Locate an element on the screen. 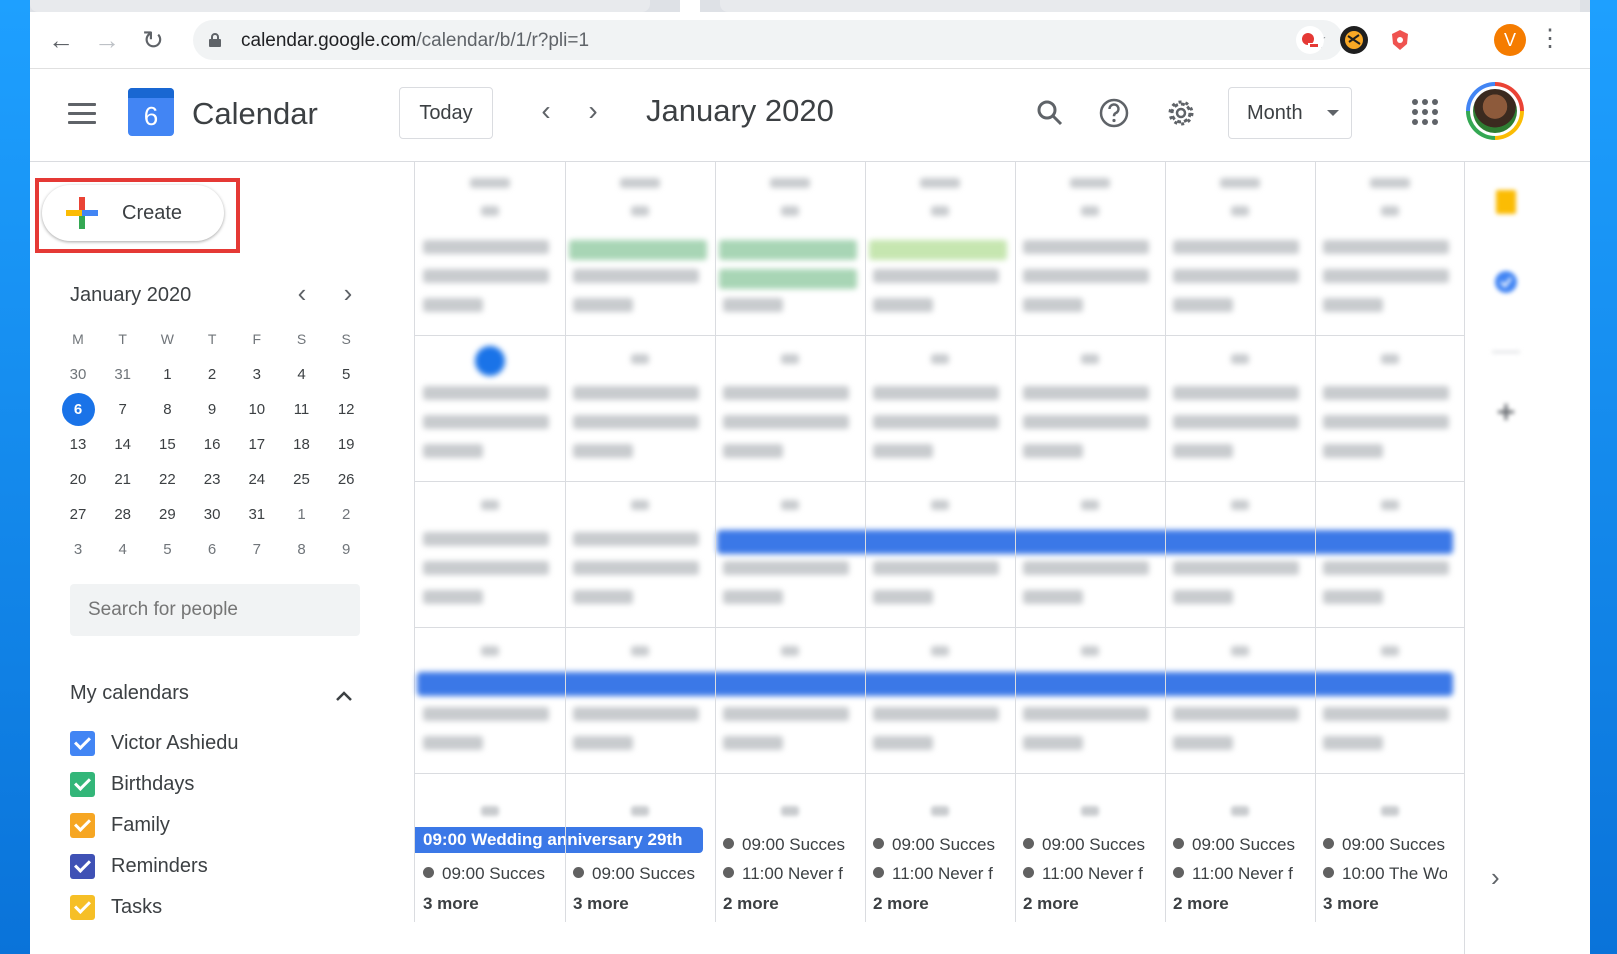 Image resolution: width=1617 pixels, height=954 pixels. today-button: Today is located at coordinates (446, 113).